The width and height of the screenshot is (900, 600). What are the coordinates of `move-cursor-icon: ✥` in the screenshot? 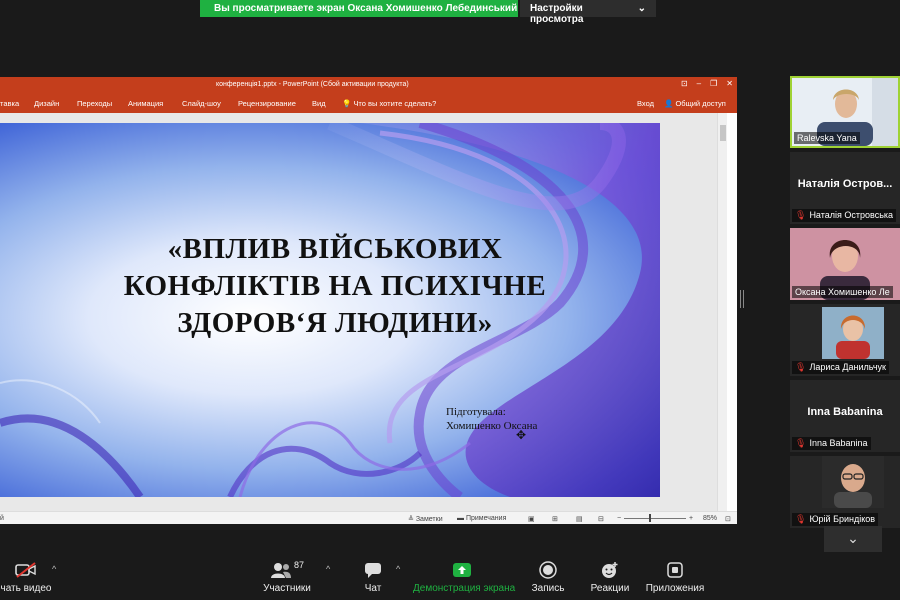 It's located at (521, 435).